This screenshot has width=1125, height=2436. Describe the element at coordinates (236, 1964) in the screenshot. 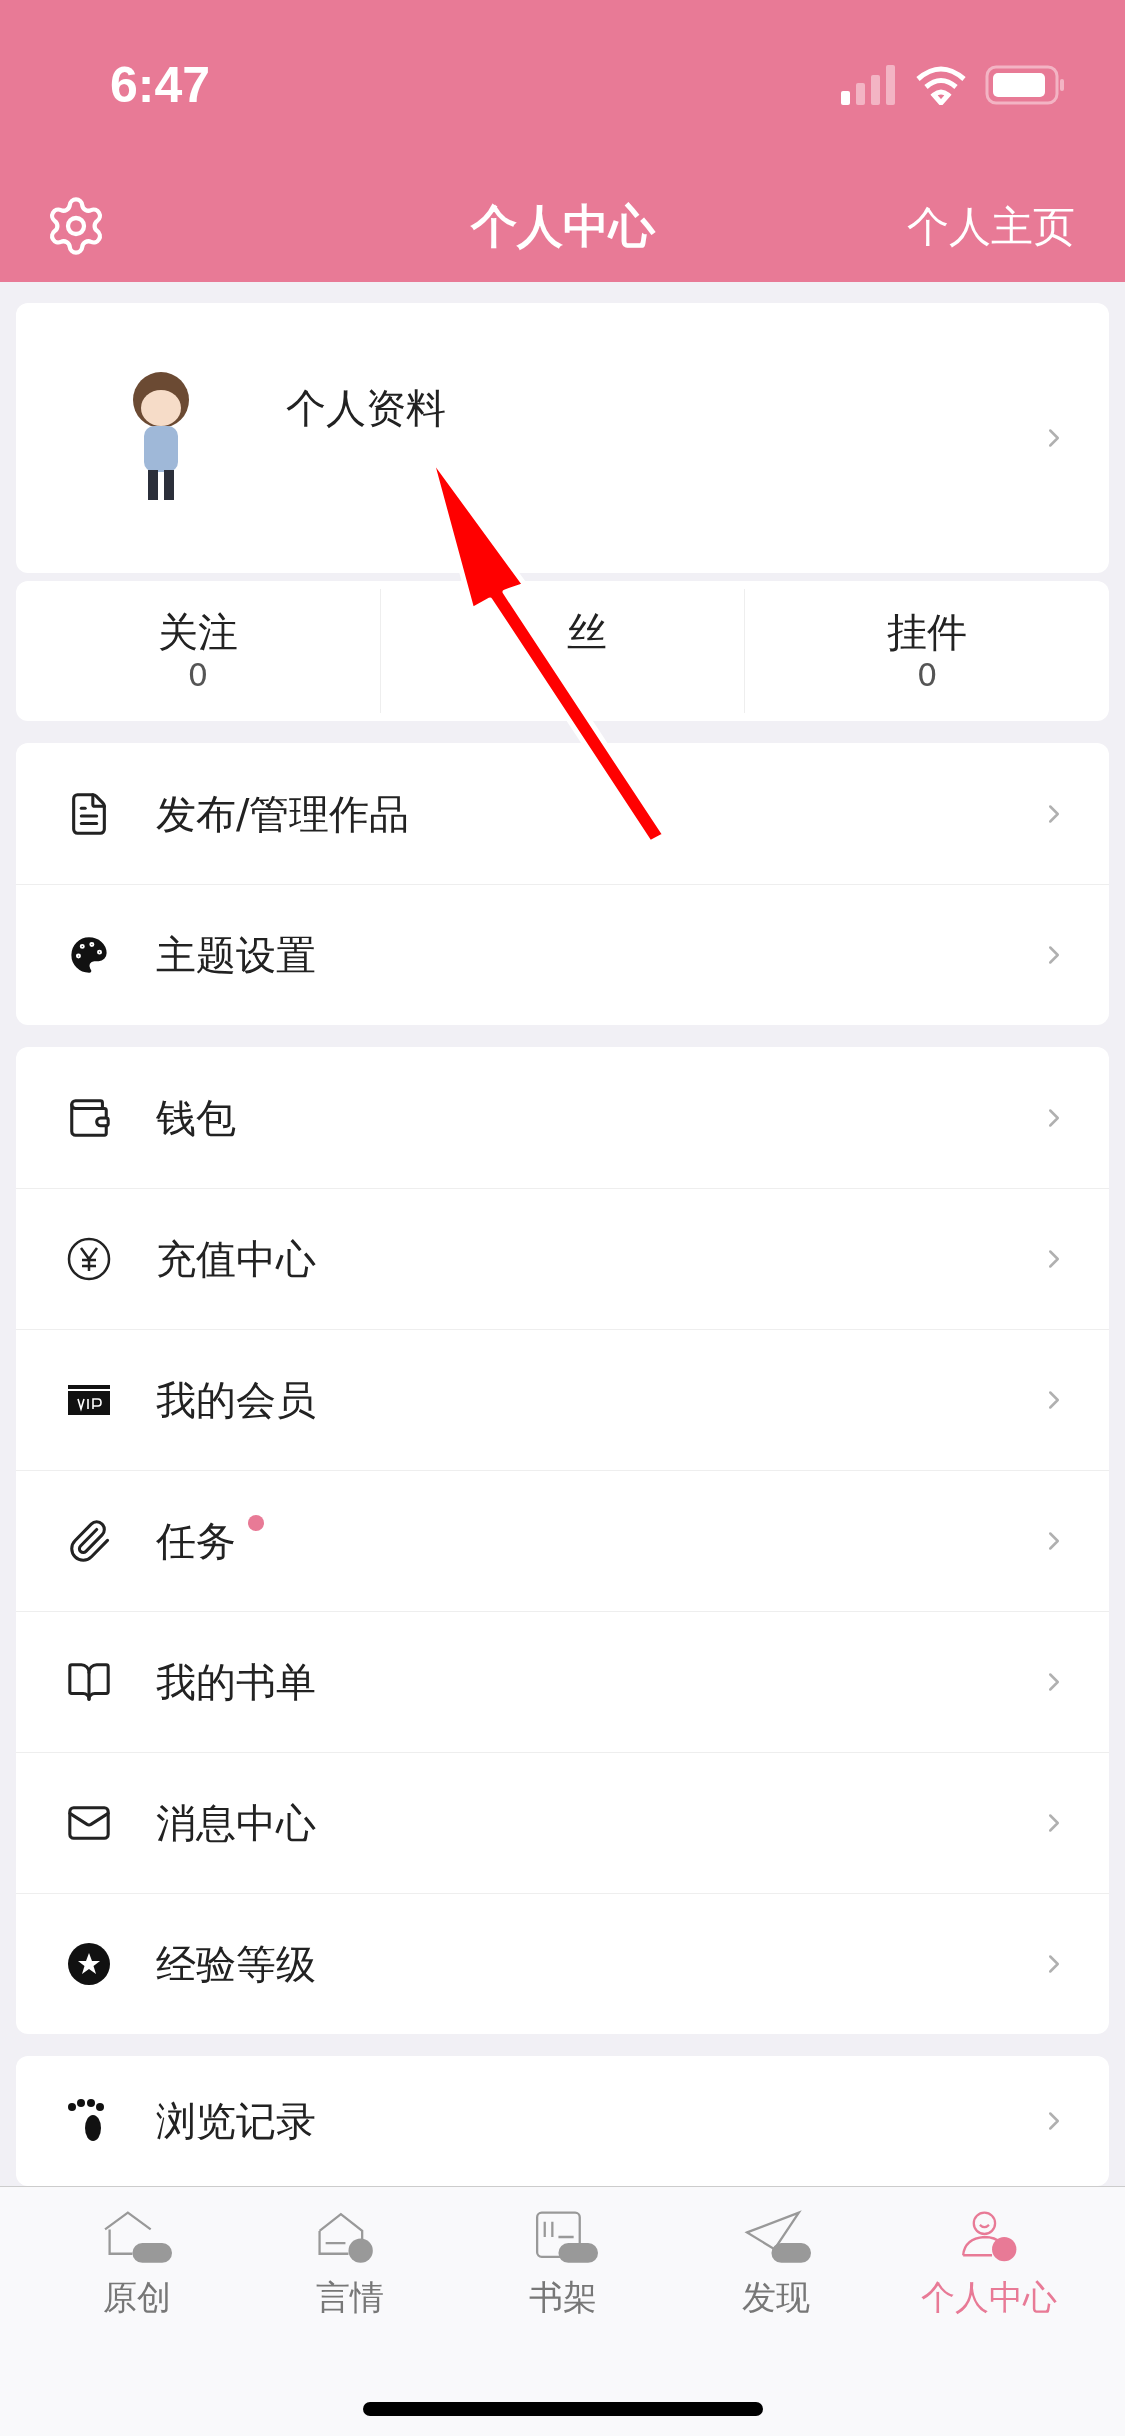

I see `menu-label: 经验等级` at that location.